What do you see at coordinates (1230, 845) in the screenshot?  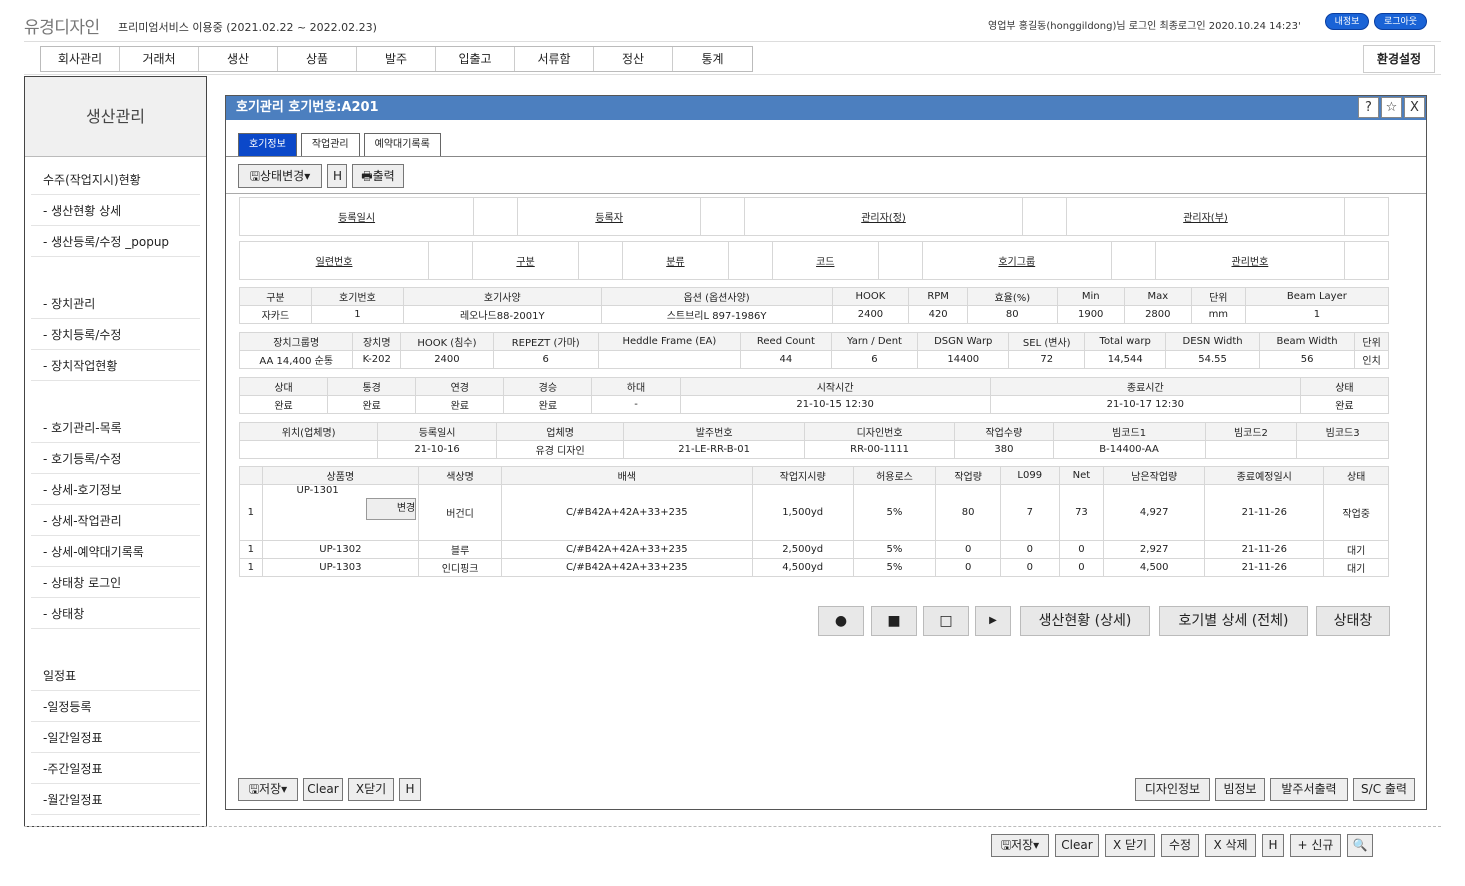 I see `footer-delete-button: X 삭제` at bounding box center [1230, 845].